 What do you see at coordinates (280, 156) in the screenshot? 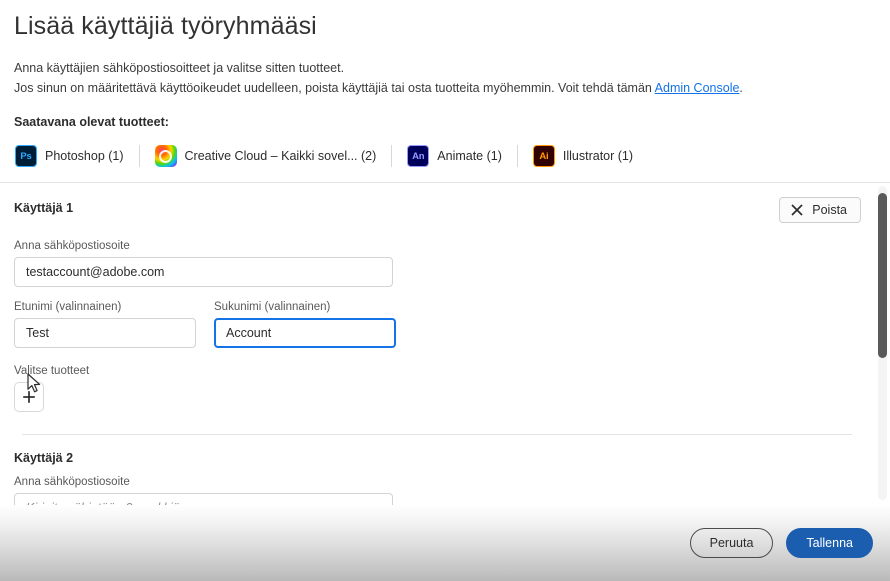
I see `product-label-creative-cloud: Creative Cloud – Kaikki sovel... (2)` at bounding box center [280, 156].